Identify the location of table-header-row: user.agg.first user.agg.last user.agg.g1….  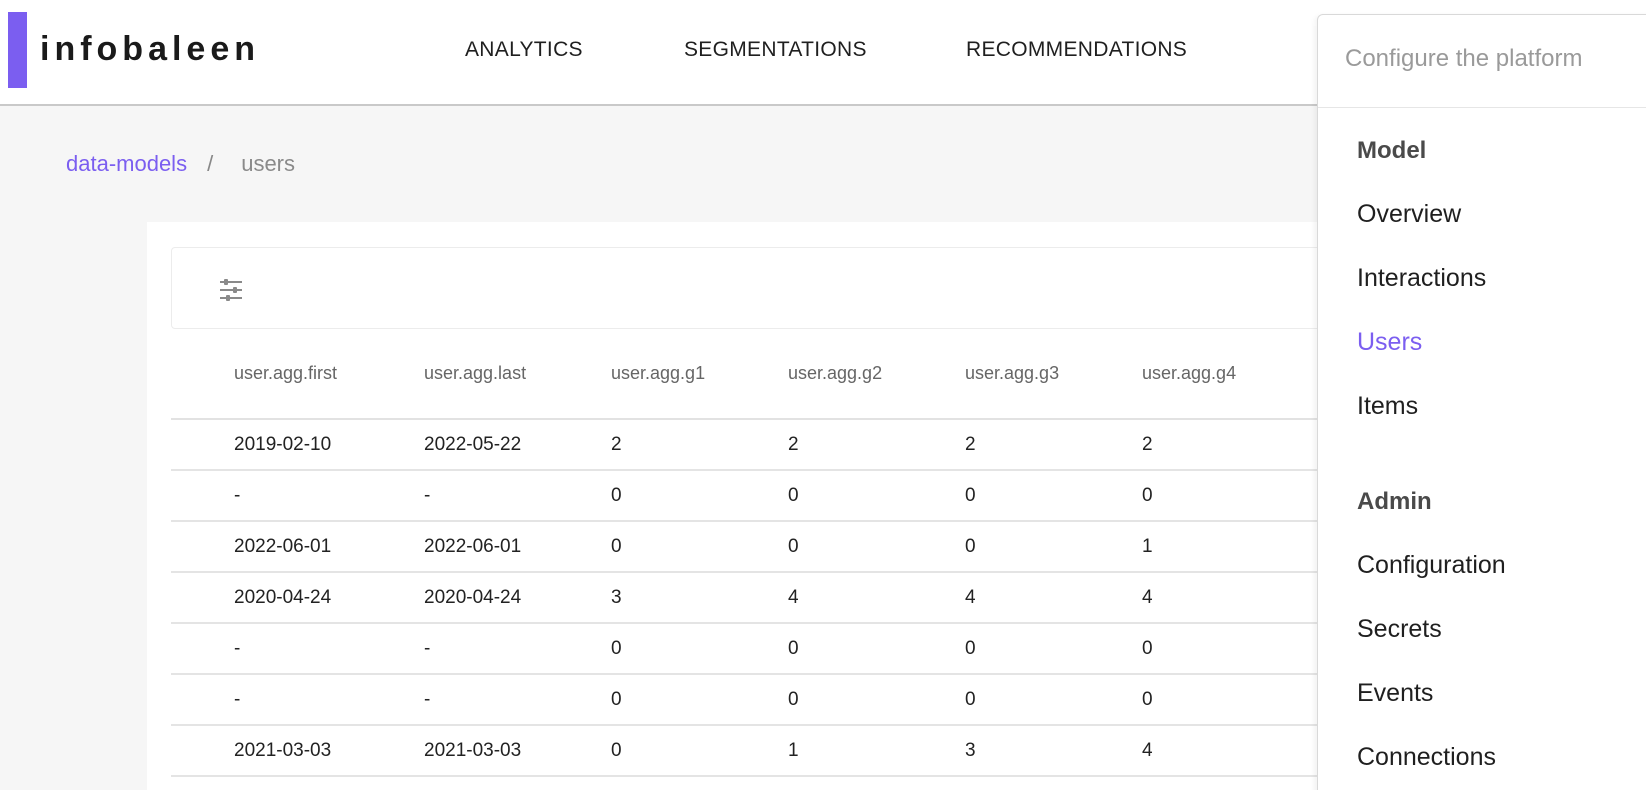
(771, 374).